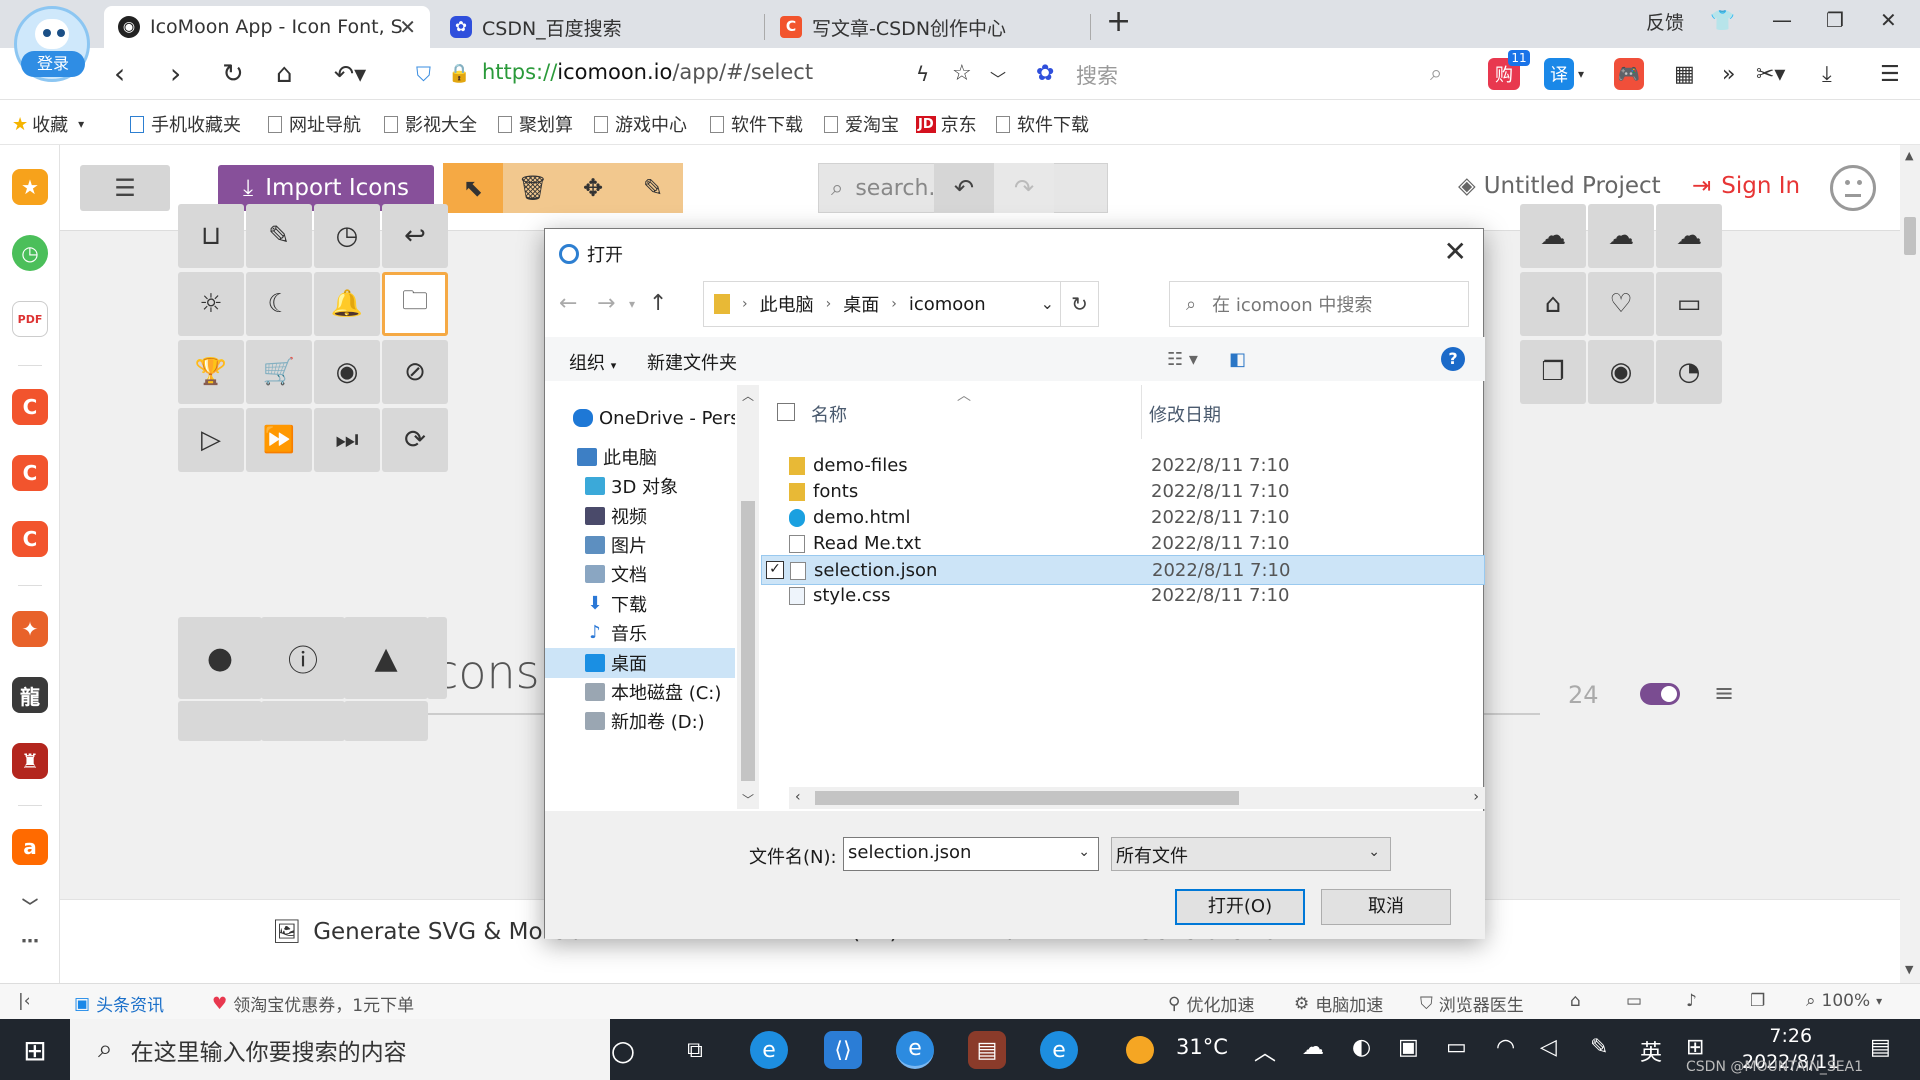  I want to click on user-avatar: 登录, so click(52, 44).